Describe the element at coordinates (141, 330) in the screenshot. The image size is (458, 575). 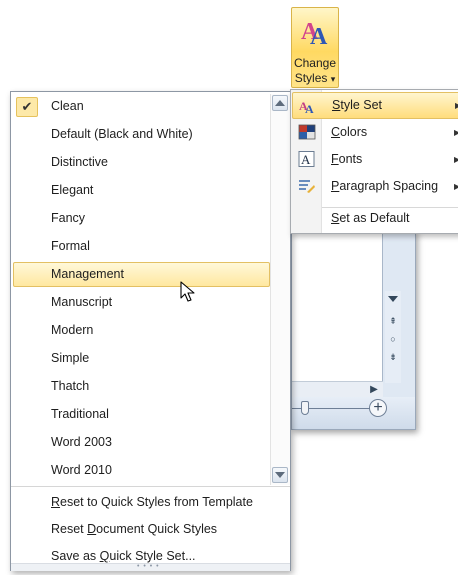
I see `gallery-item-modern: Modern` at that location.